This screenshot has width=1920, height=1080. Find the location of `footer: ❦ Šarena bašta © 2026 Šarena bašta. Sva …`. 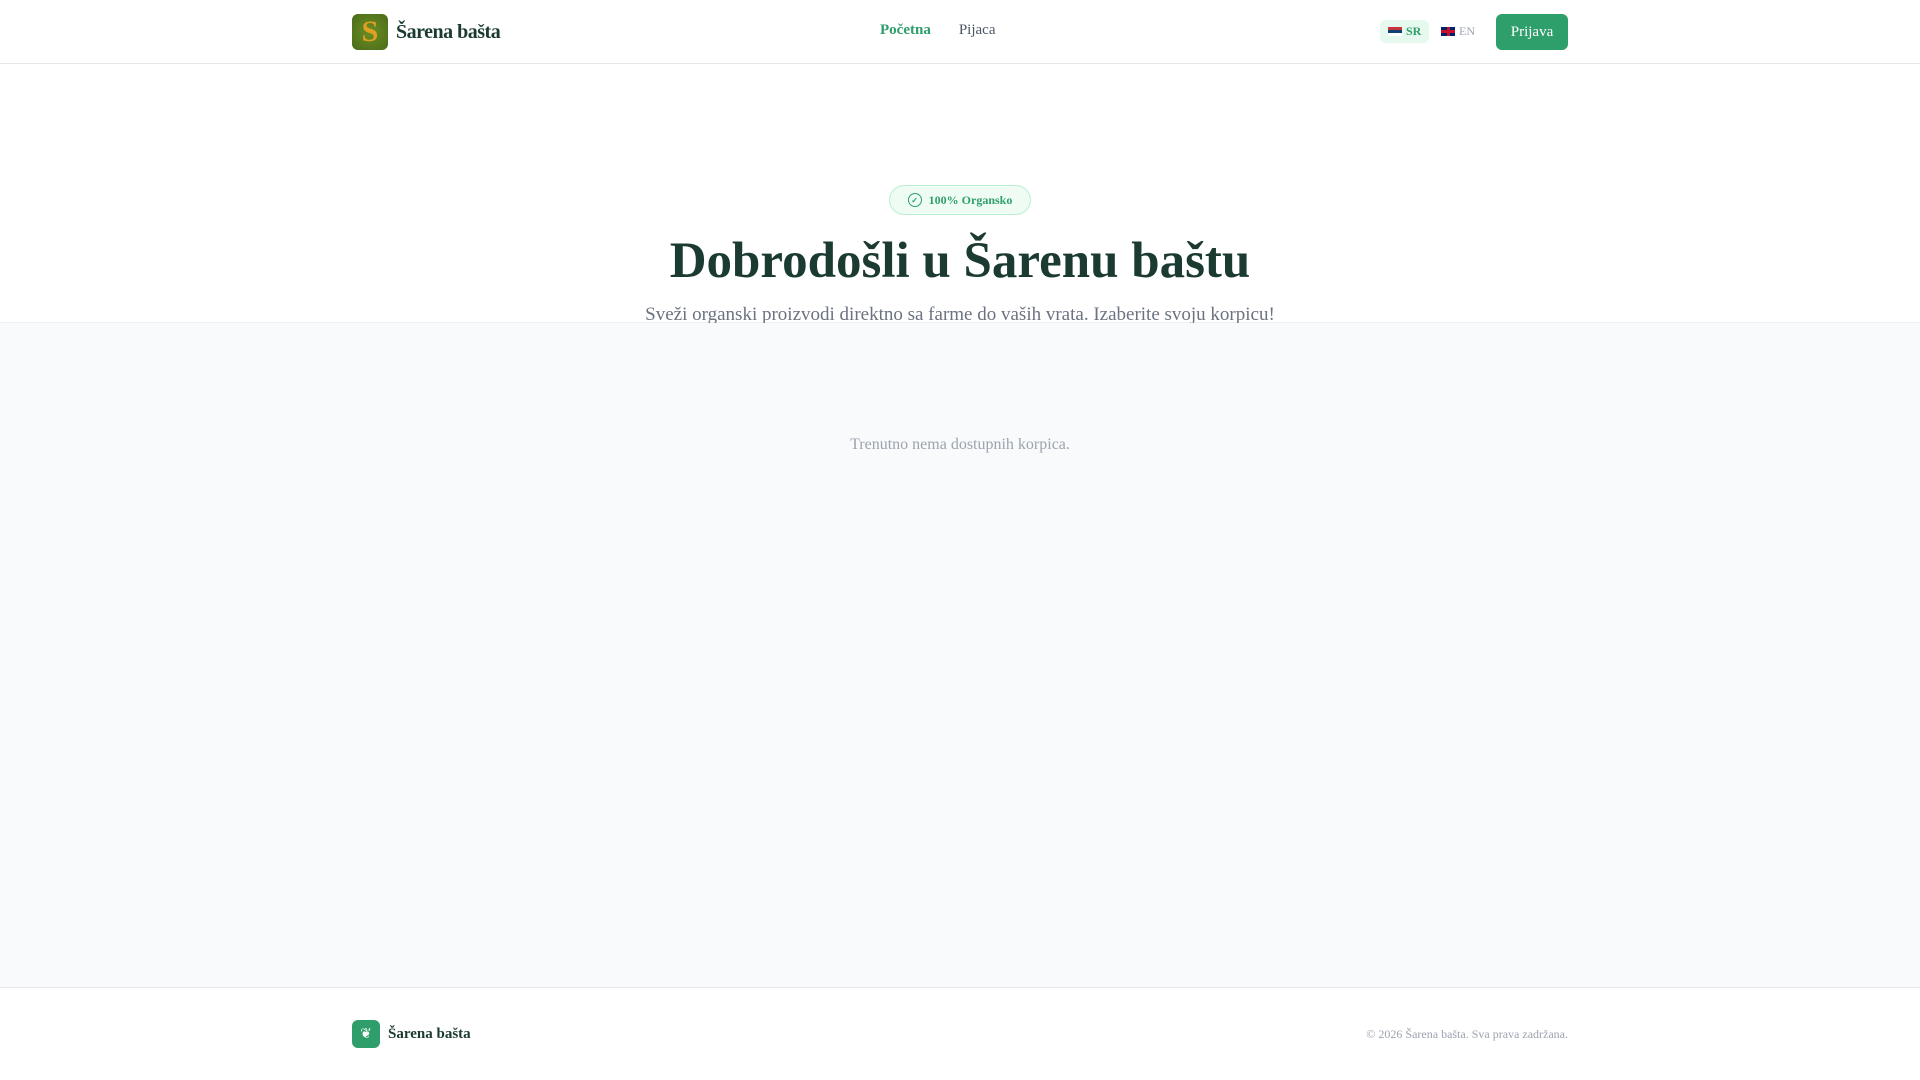

footer: ❦ Šarena bašta © 2026 Šarena bašta. Sva … is located at coordinates (960, 1033).